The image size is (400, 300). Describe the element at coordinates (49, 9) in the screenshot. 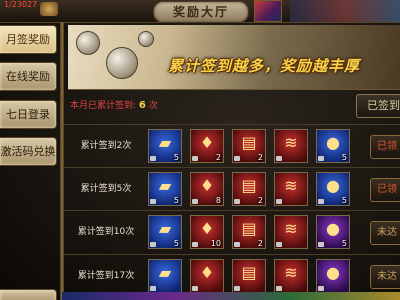

I see `player-status-icon` at that location.